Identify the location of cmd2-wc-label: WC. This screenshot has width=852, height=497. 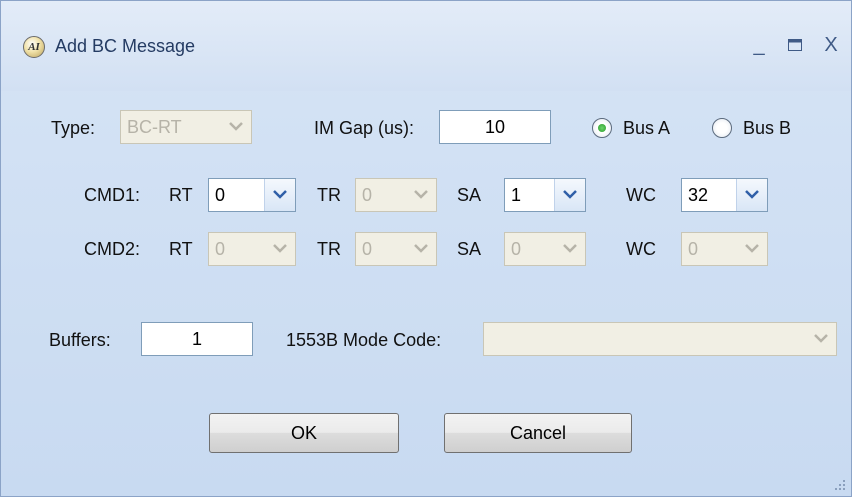
(641, 249).